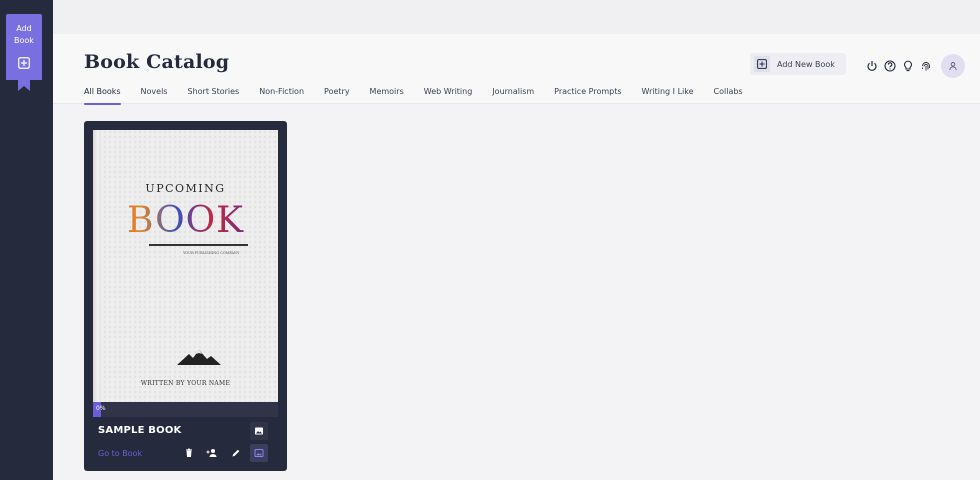 This screenshot has height=480, width=980. I want to click on cover-divider, so click(198, 245).